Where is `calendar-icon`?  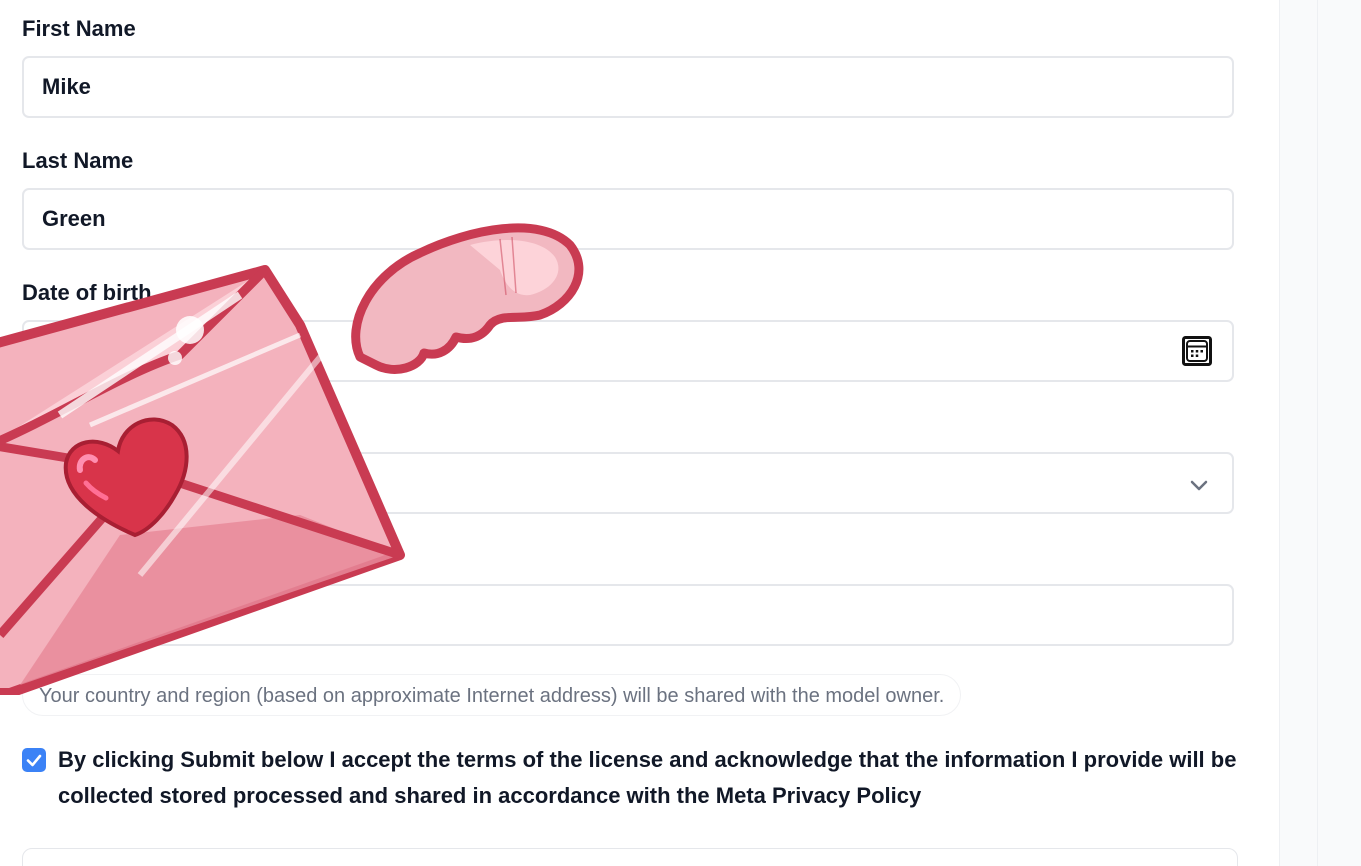
calendar-icon is located at coordinates (1197, 351).